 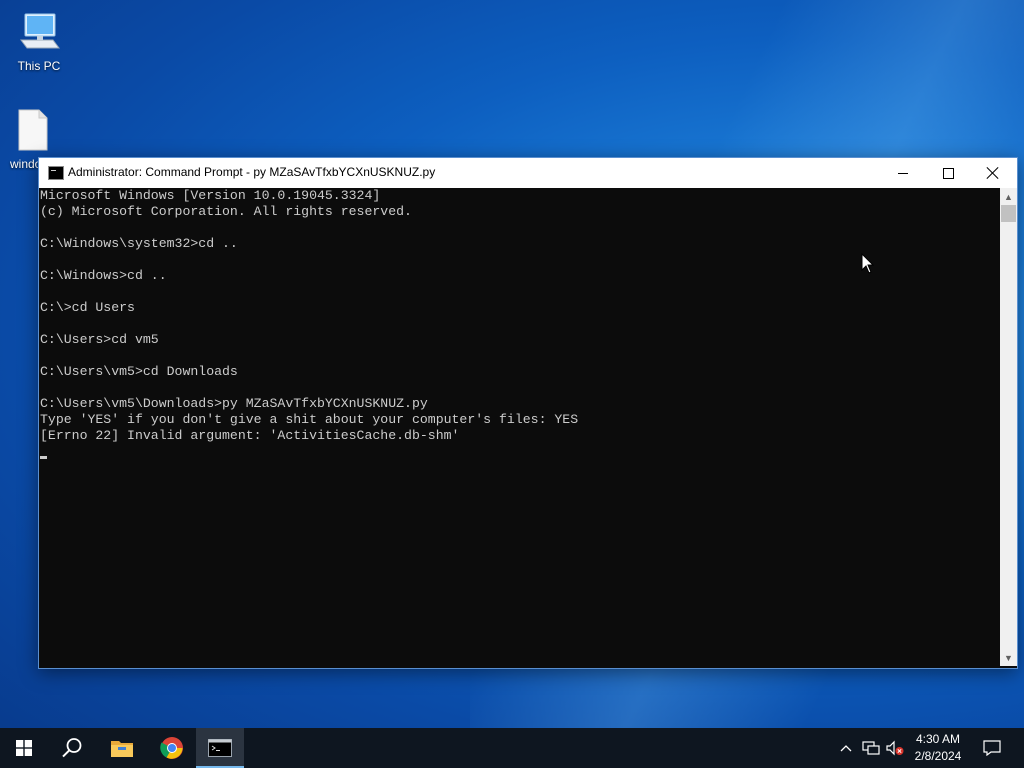 I want to click on file-explorer-icon, so click(x=122, y=749).